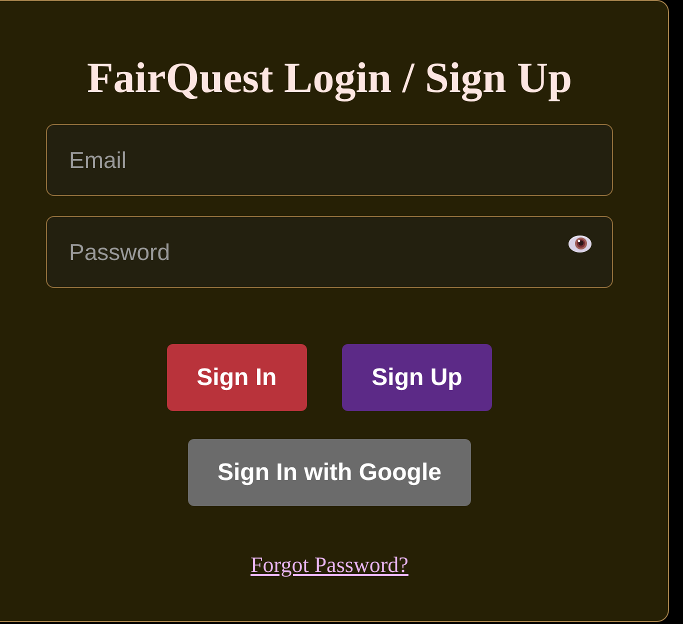 The image size is (683, 624). I want to click on action-button: Sign Up, so click(417, 377).